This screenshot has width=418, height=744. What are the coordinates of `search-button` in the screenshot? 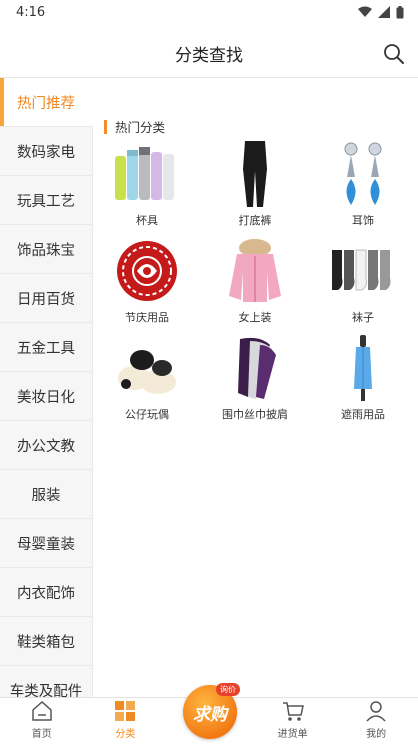 It's located at (394, 54).